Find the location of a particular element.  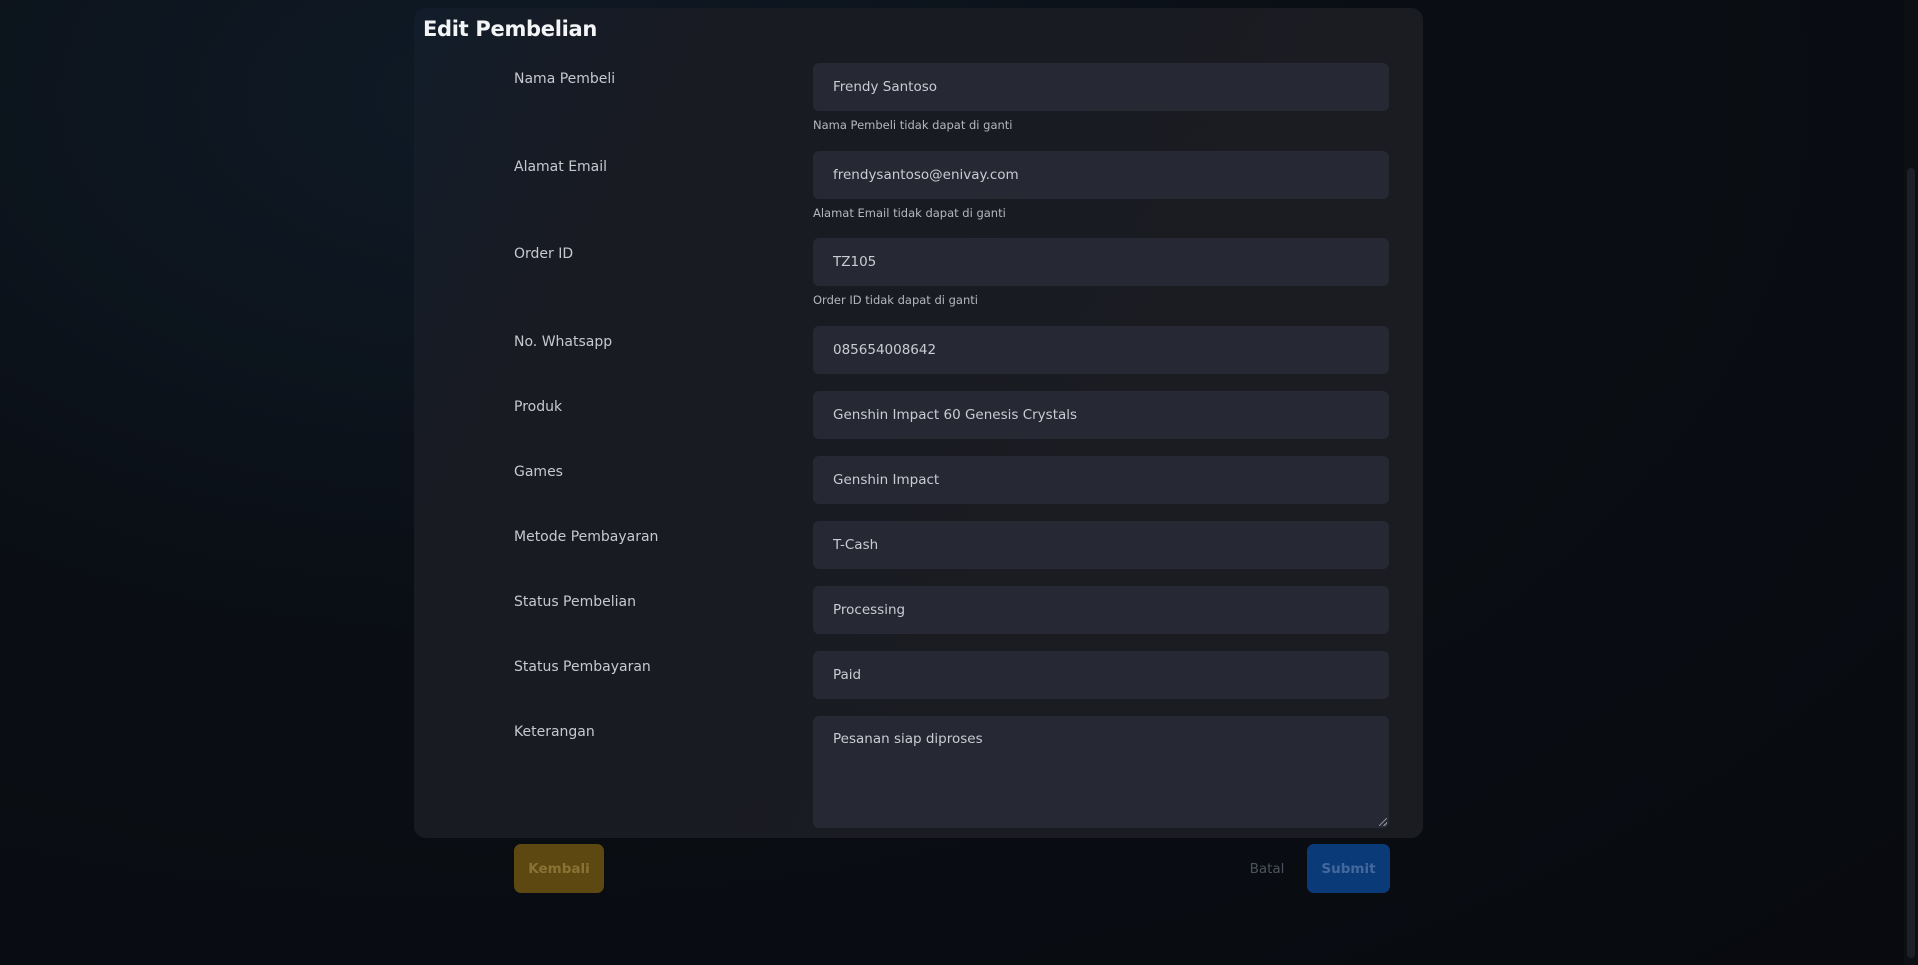

payment-method-field: T-Cash is located at coordinates (1101, 545).